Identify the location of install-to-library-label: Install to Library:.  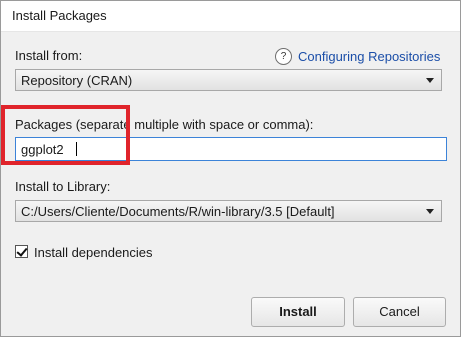
(63, 186).